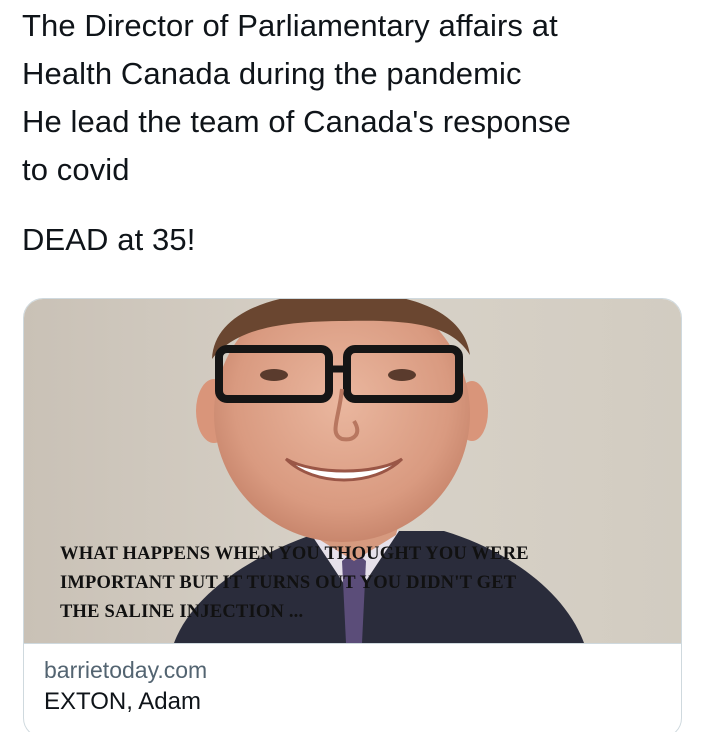 Image resolution: width=709 pixels, height=732 pixels. Describe the element at coordinates (290, 25) in the screenshot. I see `tweet-line: The Director of Parliamentary affairs at` at that location.